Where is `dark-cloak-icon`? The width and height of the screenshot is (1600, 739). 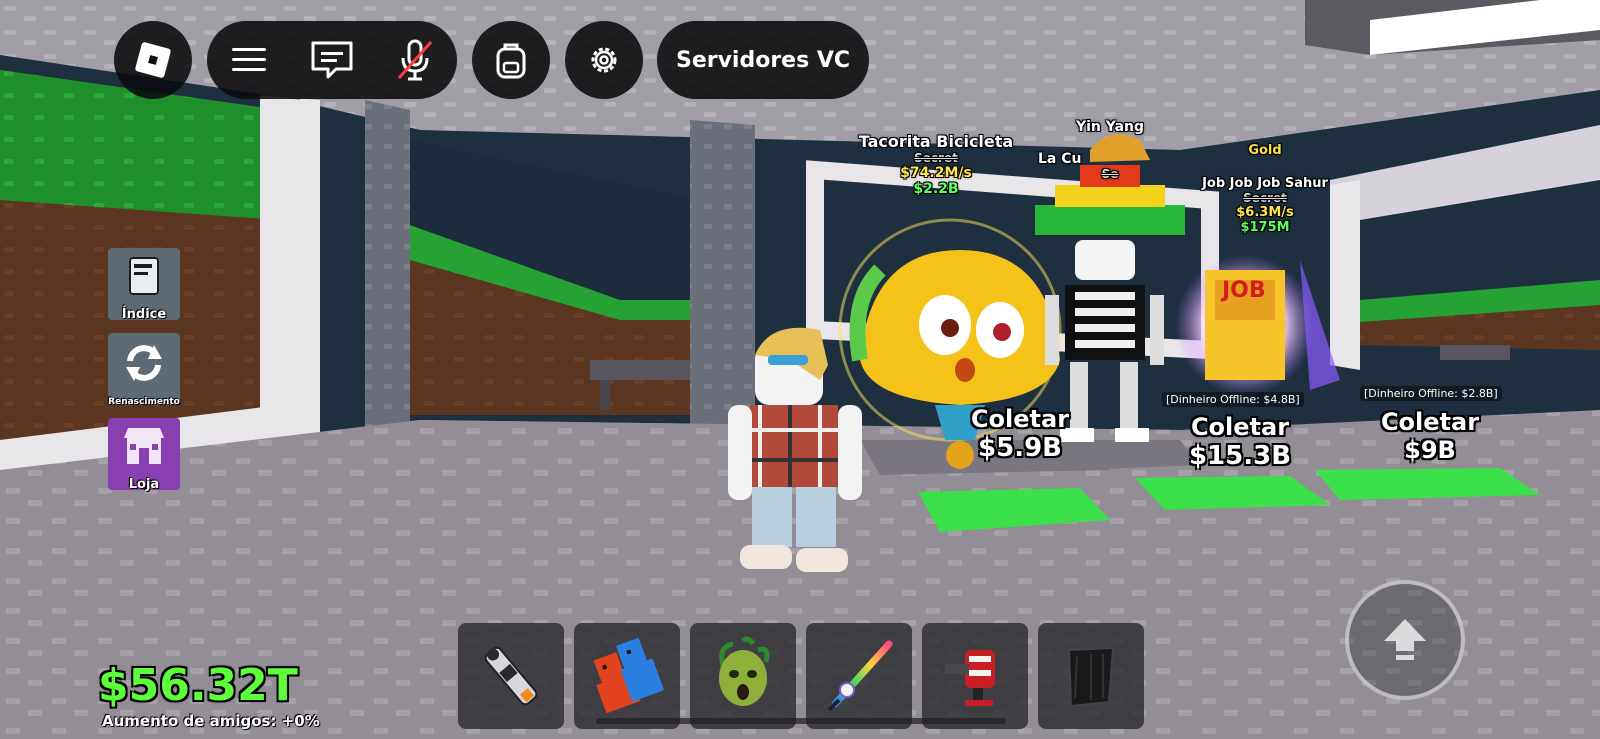 dark-cloak-icon is located at coordinates (1091, 677).